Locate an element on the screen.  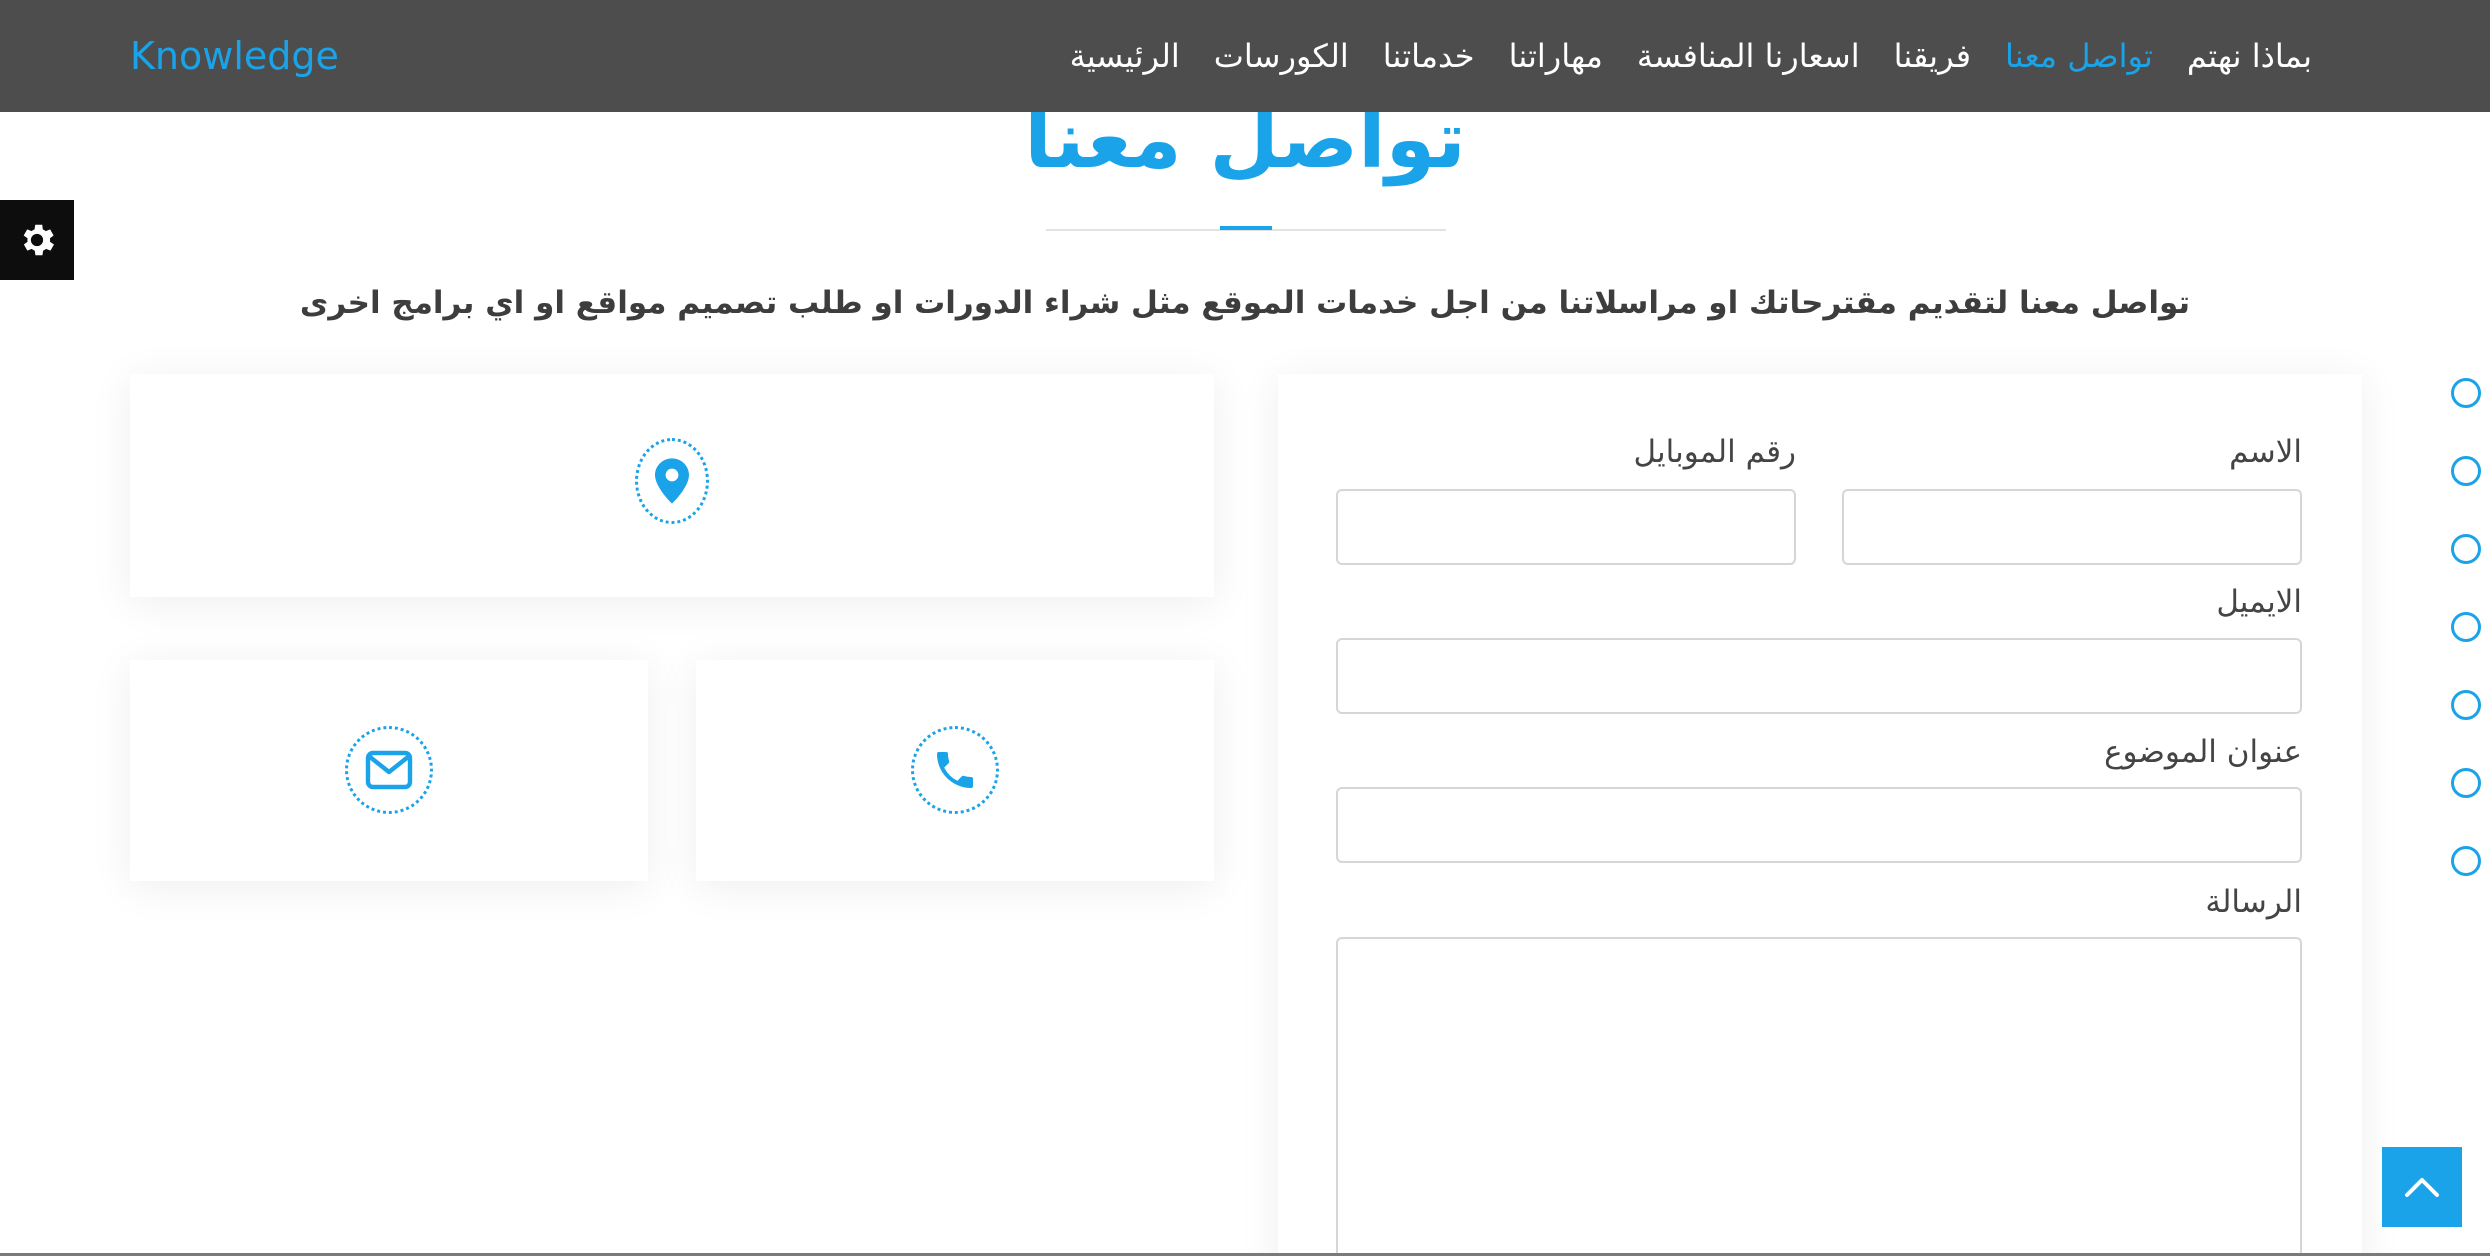
phone-icon is located at coordinates (955, 770).